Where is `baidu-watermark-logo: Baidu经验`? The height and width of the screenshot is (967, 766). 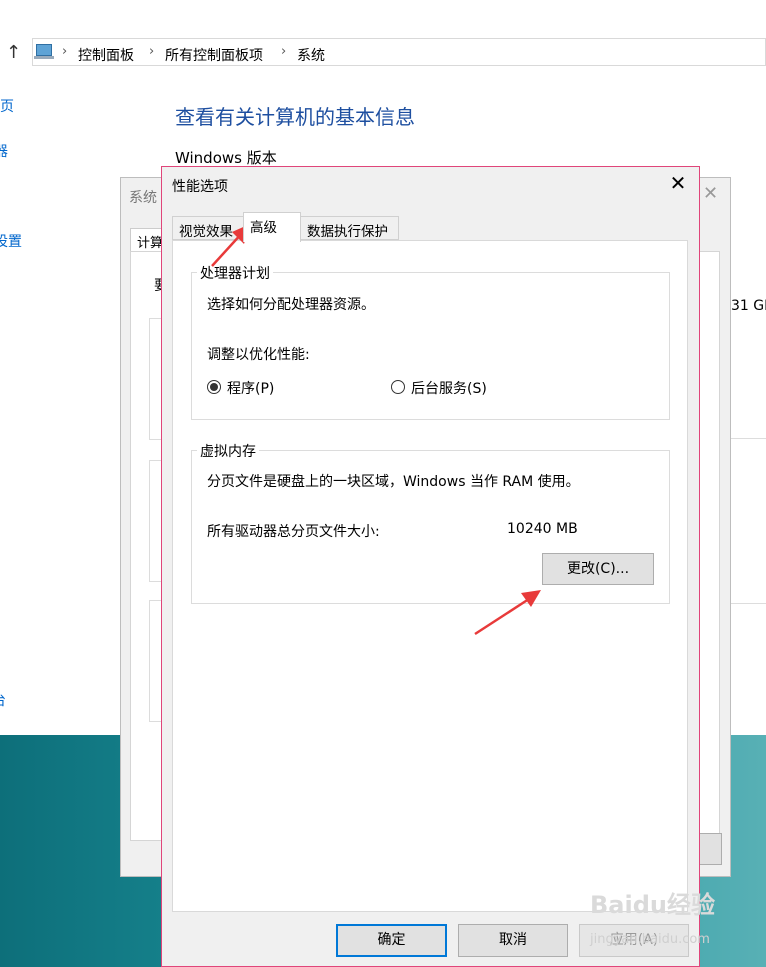
baidu-watermark-logo: Baidu经验 is located at coordinates (652, 905).